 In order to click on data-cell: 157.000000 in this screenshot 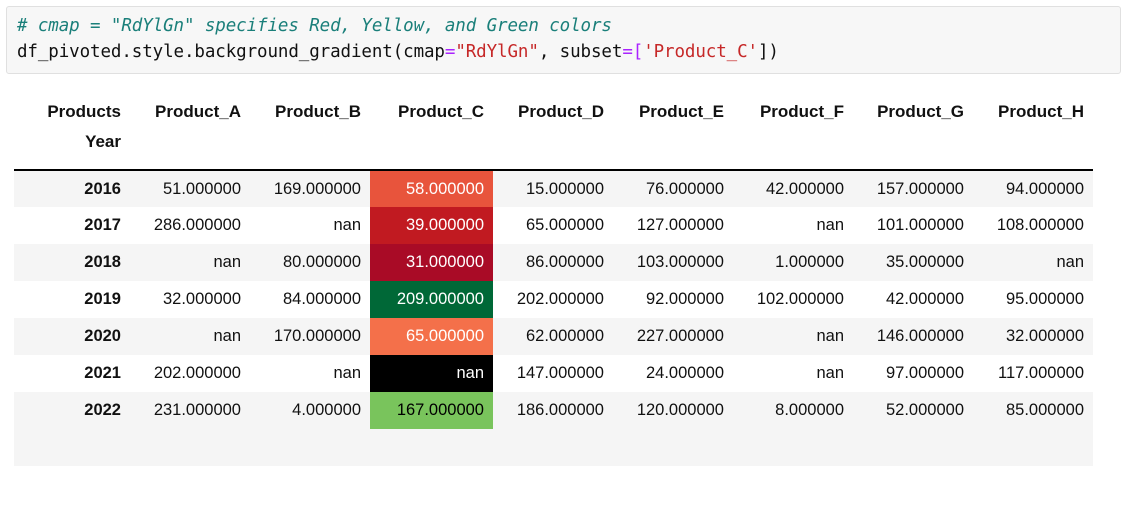, I will do `click(913, 188)`.